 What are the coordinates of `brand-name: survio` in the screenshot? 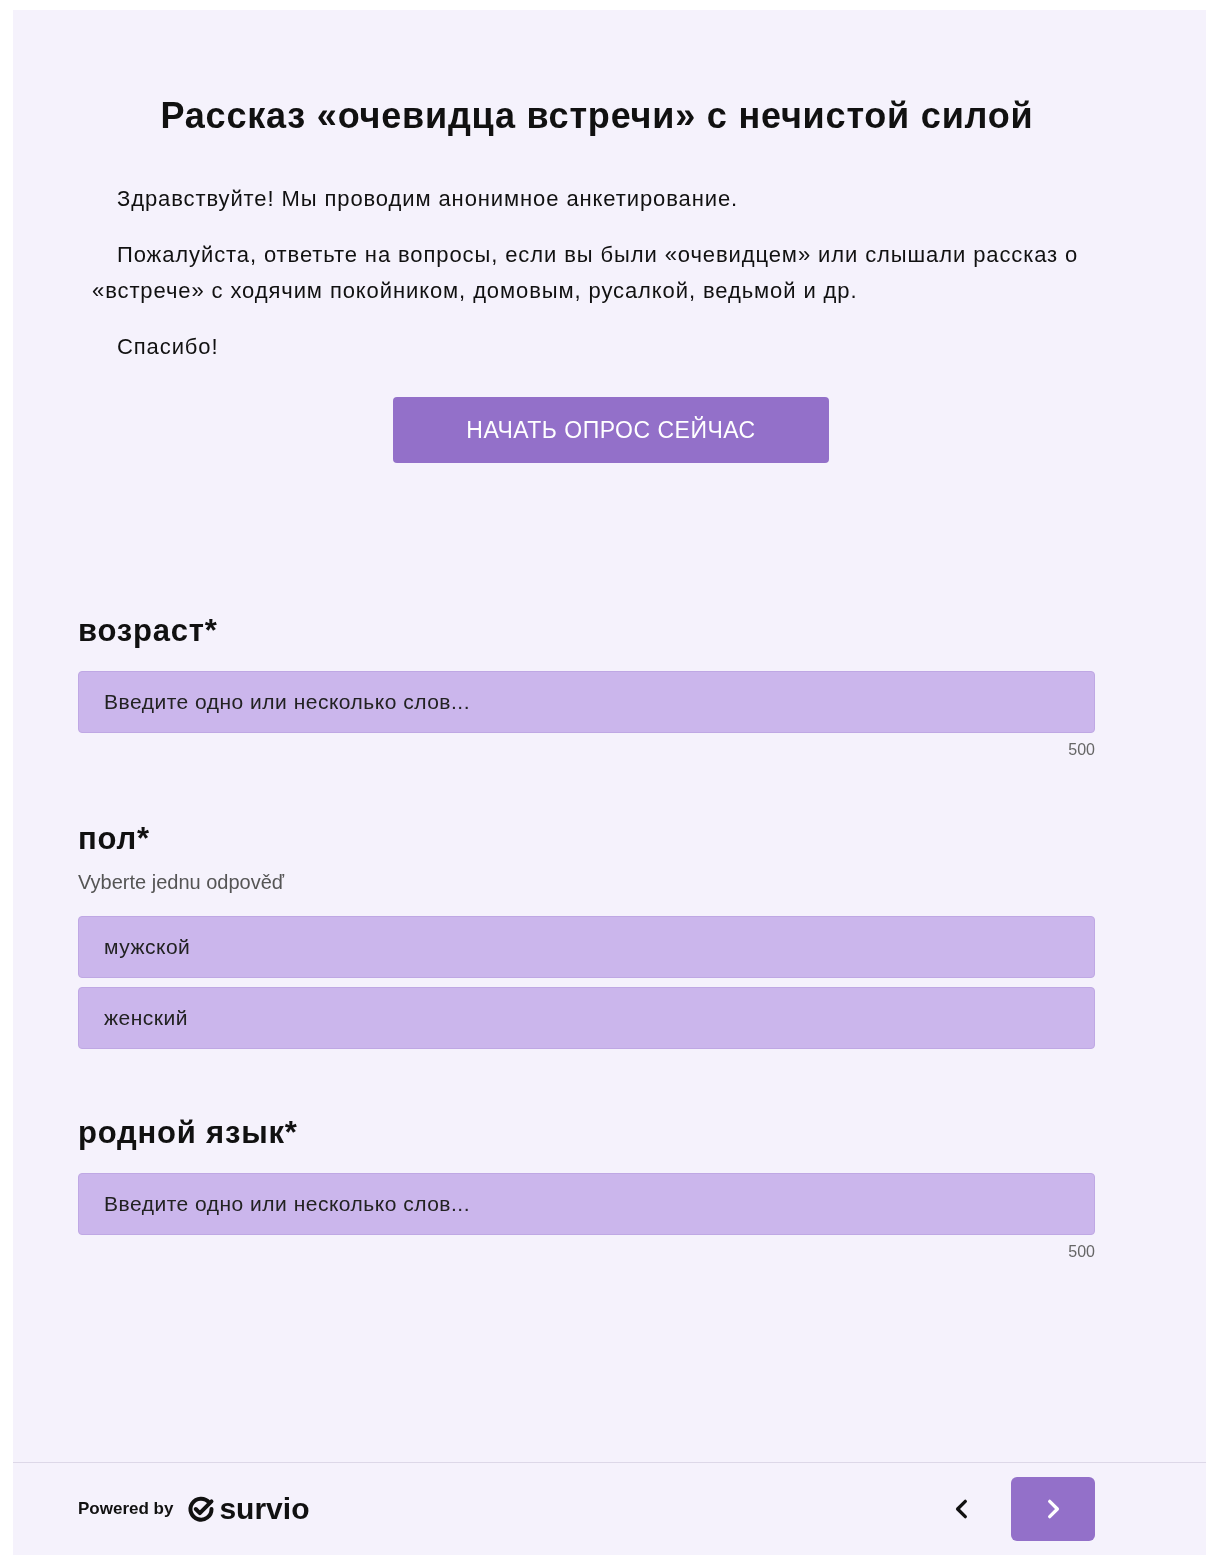 It's located at (264, 1509).